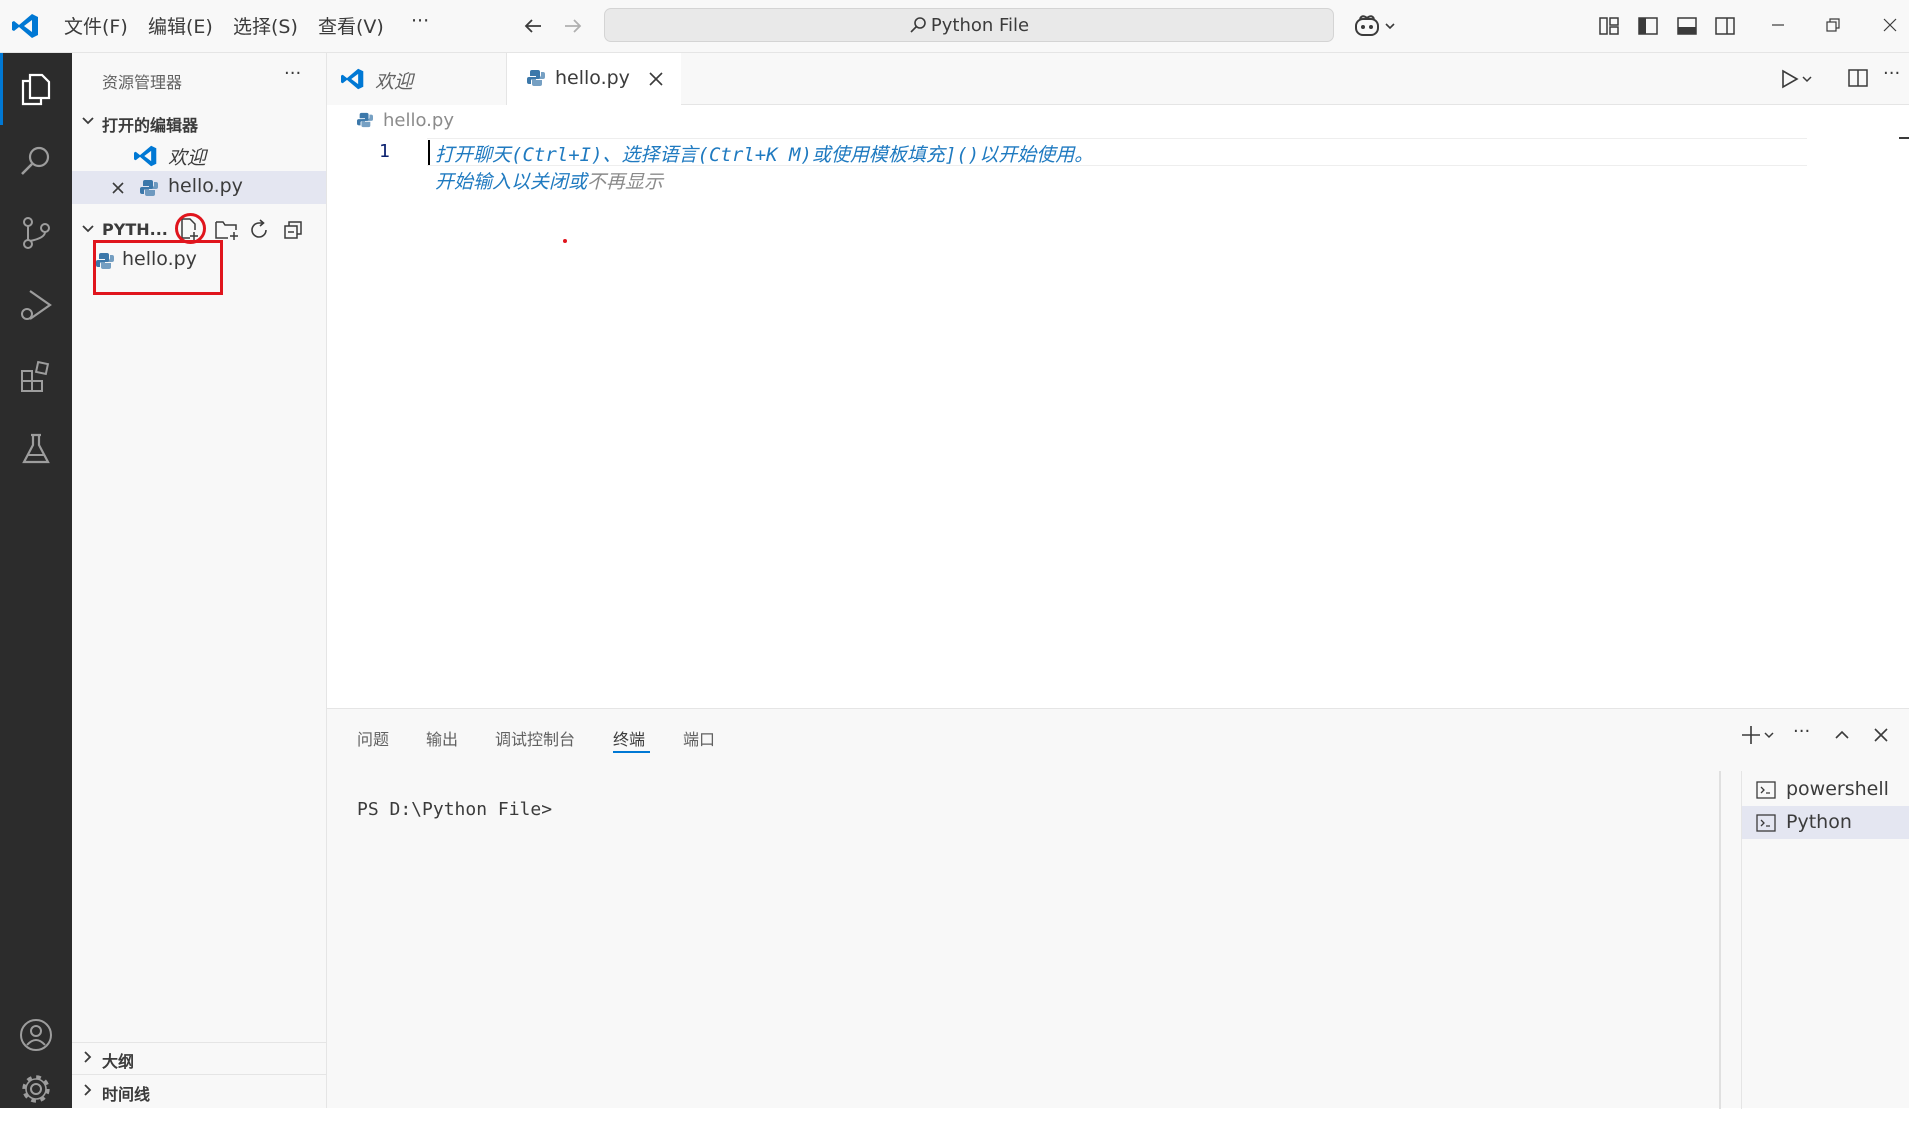 Image resolution: width=1909 pixels, height=1125 pixels. Describe the element at coordinates (1117, 138) in the screenshot. I see `current-line-top` at that location.